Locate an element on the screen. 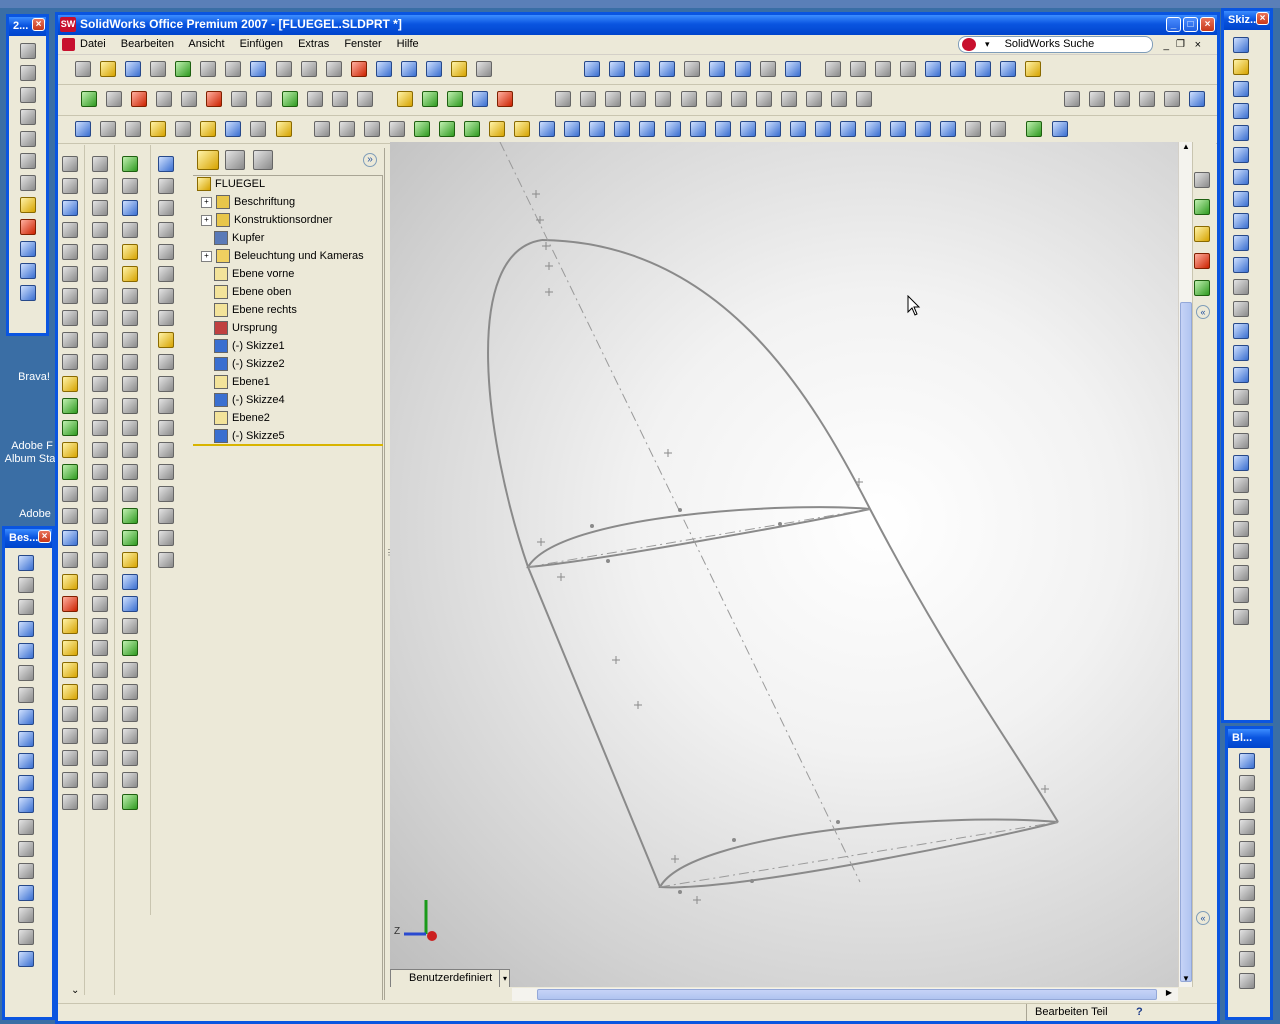 The height and width of the screenshot is (1024, 1280). planar-icon is located at coordinates (130, 428).